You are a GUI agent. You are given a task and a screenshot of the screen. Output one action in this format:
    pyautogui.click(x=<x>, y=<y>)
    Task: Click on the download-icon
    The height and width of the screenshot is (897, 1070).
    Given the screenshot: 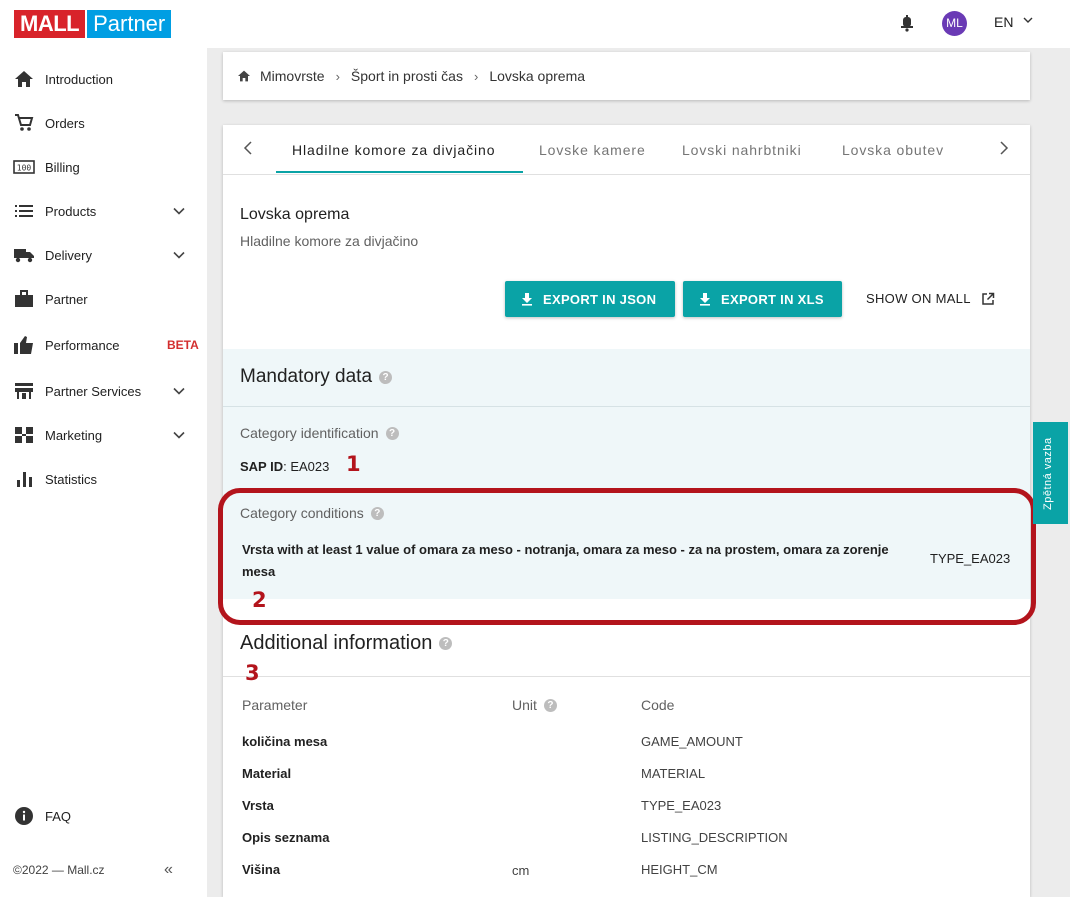 What is the action you would take?
    pyautogui.click(x=705, y=299)
    